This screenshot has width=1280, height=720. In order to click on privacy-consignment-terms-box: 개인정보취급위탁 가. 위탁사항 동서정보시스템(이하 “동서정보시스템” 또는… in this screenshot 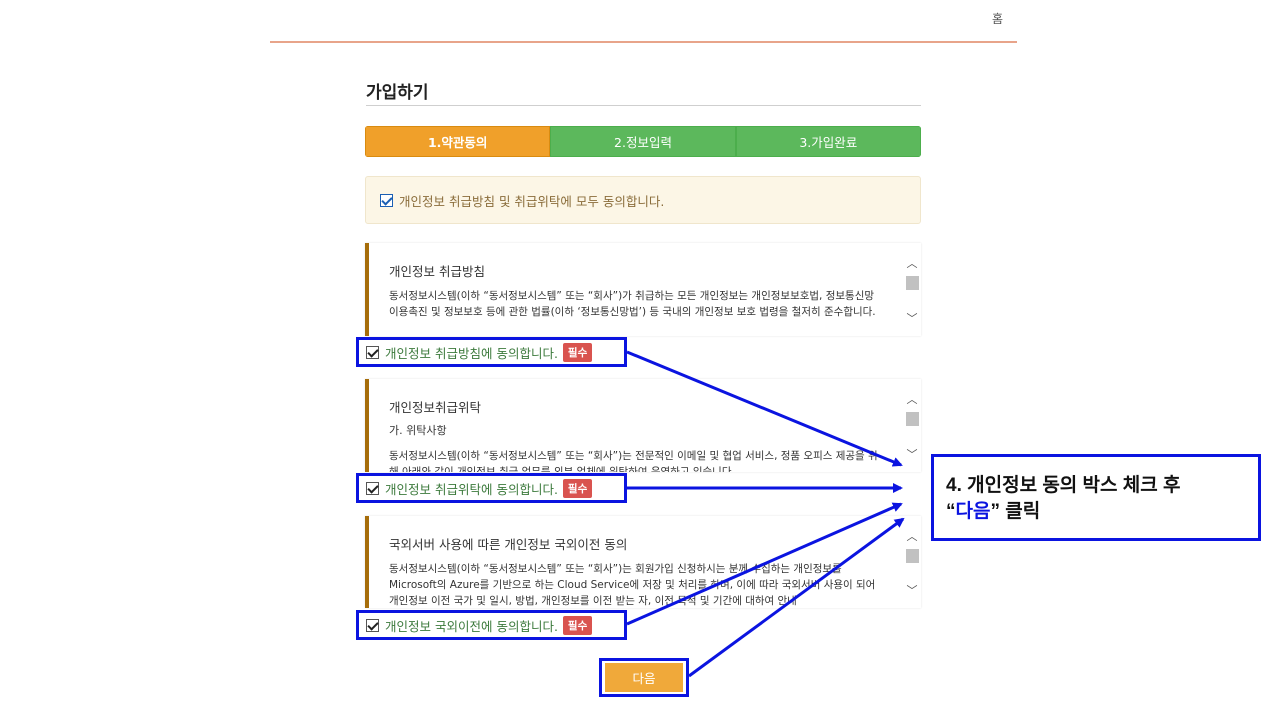, I will do `click(643, 425)`.